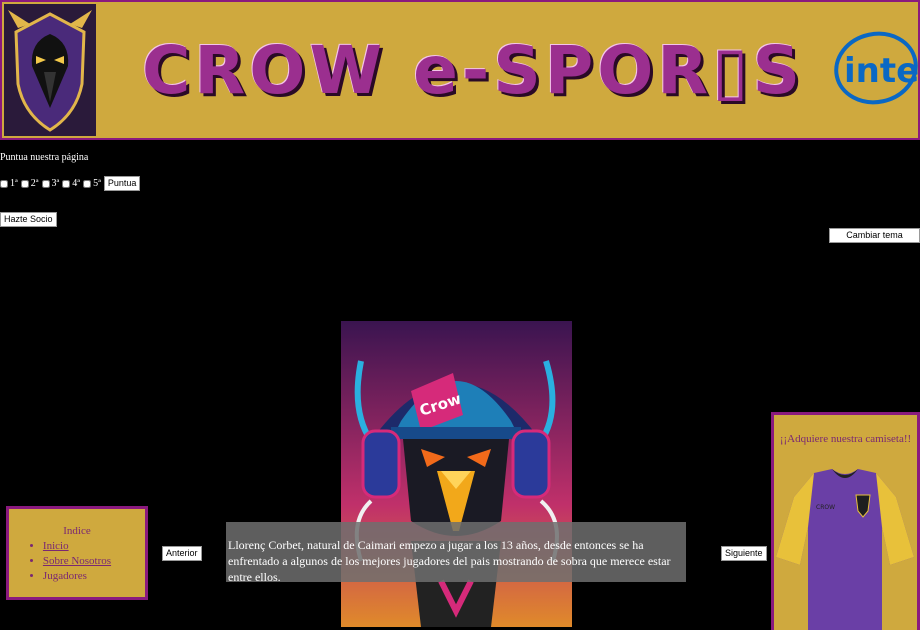 The width and height of the screenshot is (920, 630). I want to click on rating-option-4: 4ª, so click(71, 183).